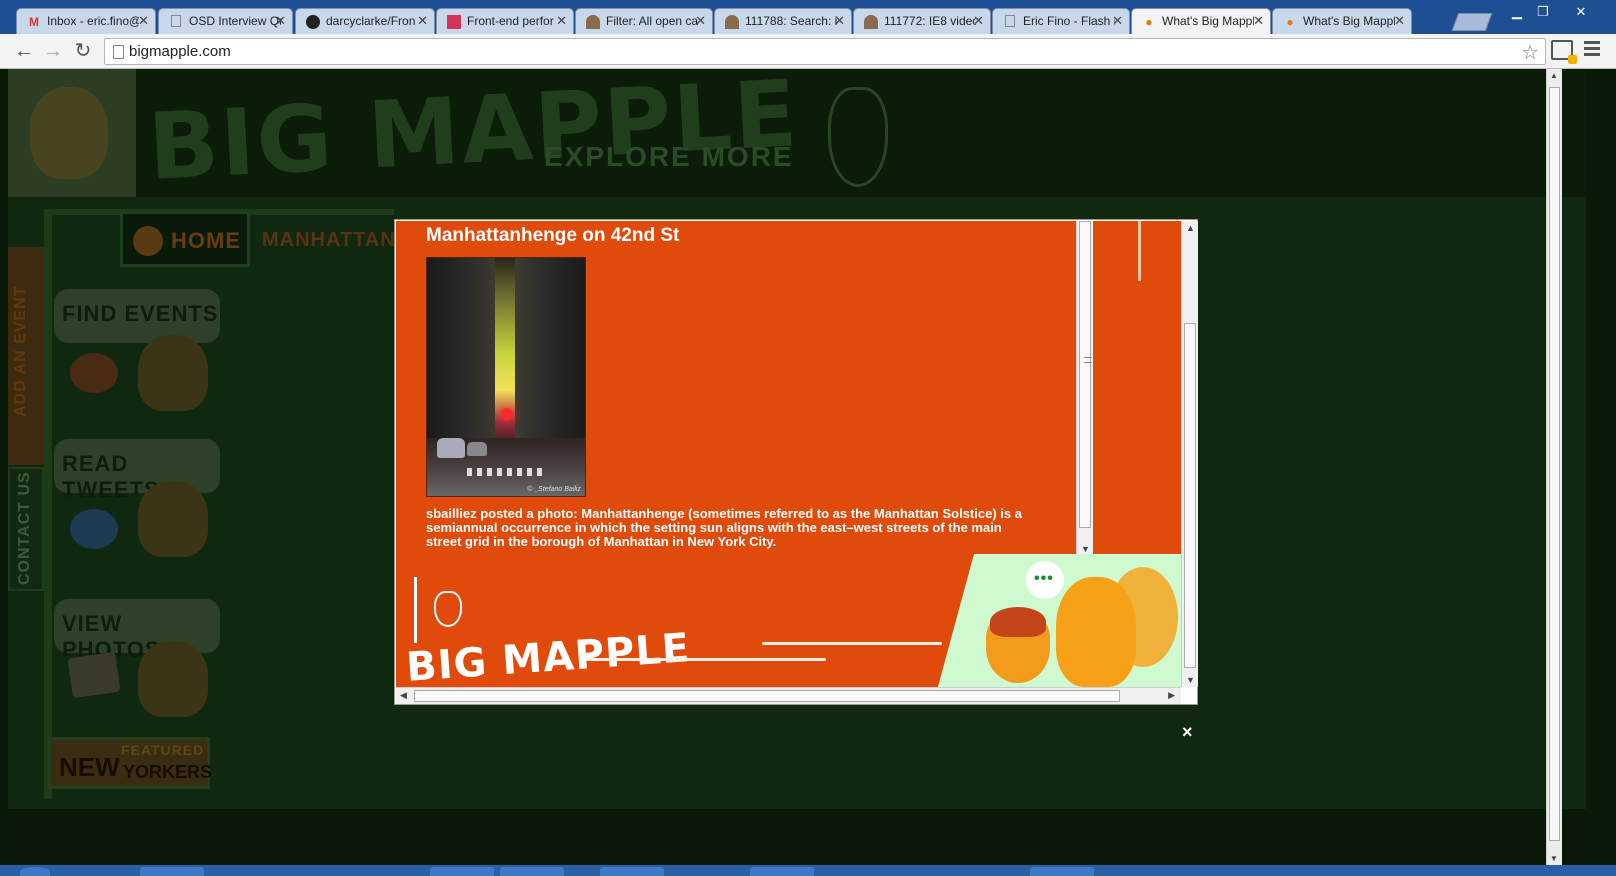 The image size is (1616, 876). Describe the element at coordinates (24, 52) in the screenshot. I see `back-arrow-icon: ←` at that location.